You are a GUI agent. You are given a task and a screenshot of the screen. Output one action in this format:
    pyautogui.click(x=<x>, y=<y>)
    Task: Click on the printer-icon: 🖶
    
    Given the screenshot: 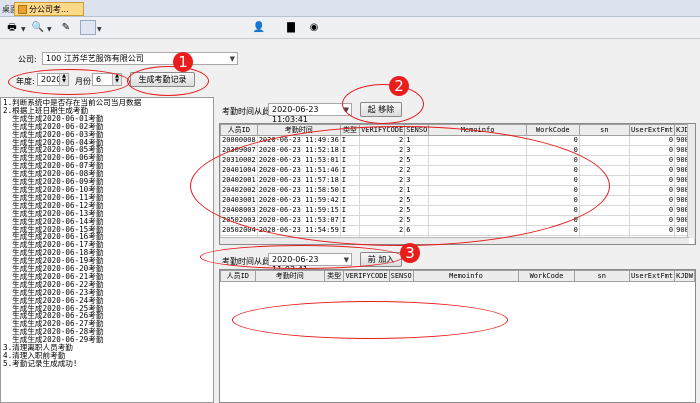 What is the action you would take?
    pyautogui.click(x=12, y=27)
    